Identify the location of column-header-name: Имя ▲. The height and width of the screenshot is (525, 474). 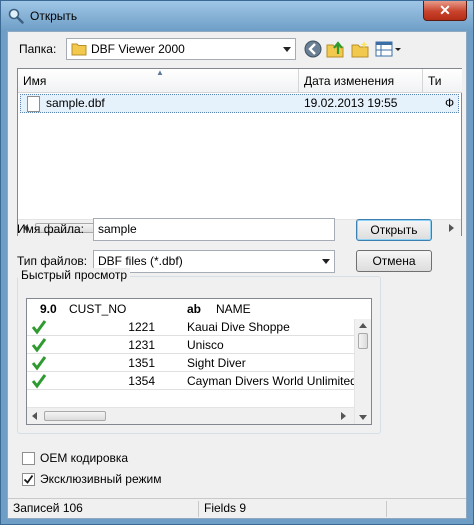
(158, 81).